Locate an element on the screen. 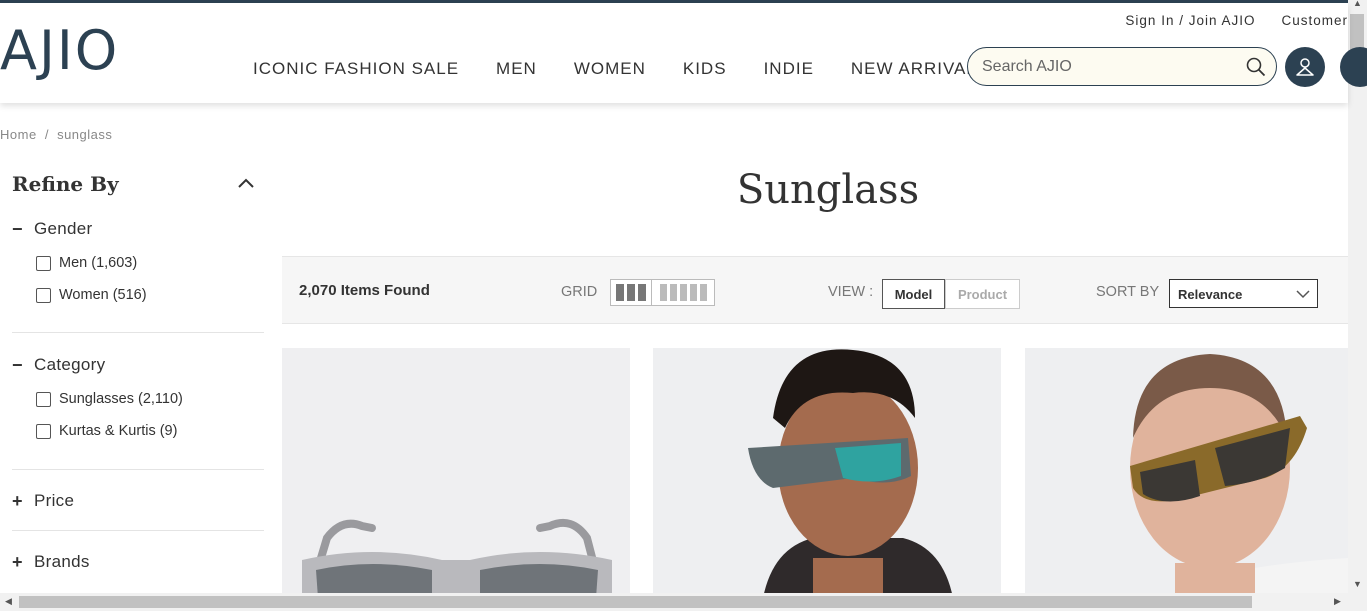  scroll-left-icon: ◀ is located at coordinates (8, 601).